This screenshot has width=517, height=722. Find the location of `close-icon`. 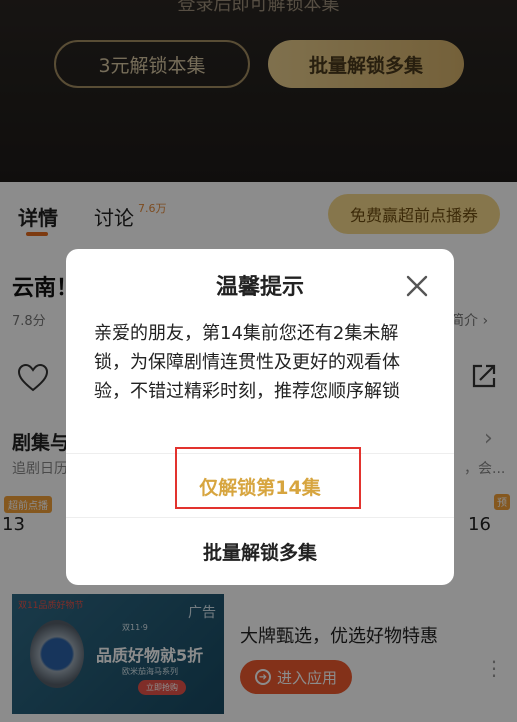

close-icon is located at coordinates (417, 286).